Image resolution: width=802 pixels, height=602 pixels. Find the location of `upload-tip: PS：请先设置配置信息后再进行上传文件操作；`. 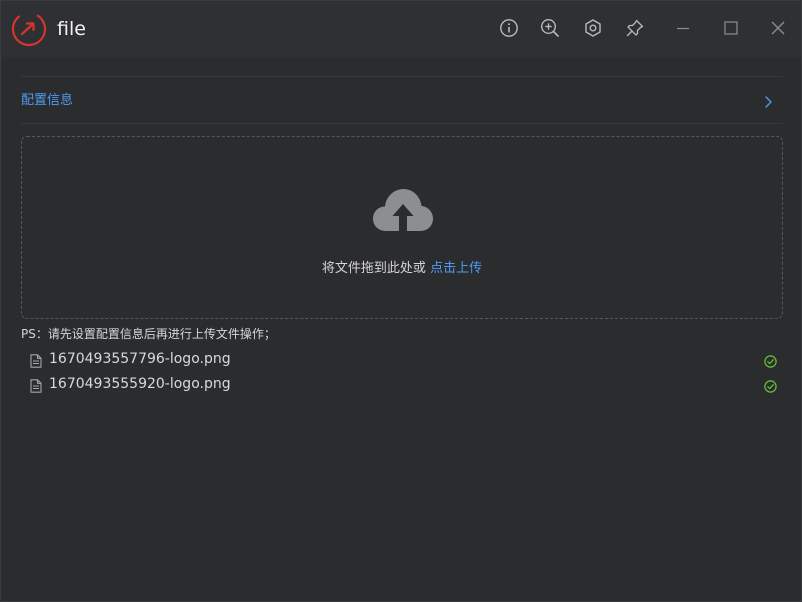

upload-tip: PS：请先设置配置信息后再进行上传文件操作； is located at coordinates (148, 334).